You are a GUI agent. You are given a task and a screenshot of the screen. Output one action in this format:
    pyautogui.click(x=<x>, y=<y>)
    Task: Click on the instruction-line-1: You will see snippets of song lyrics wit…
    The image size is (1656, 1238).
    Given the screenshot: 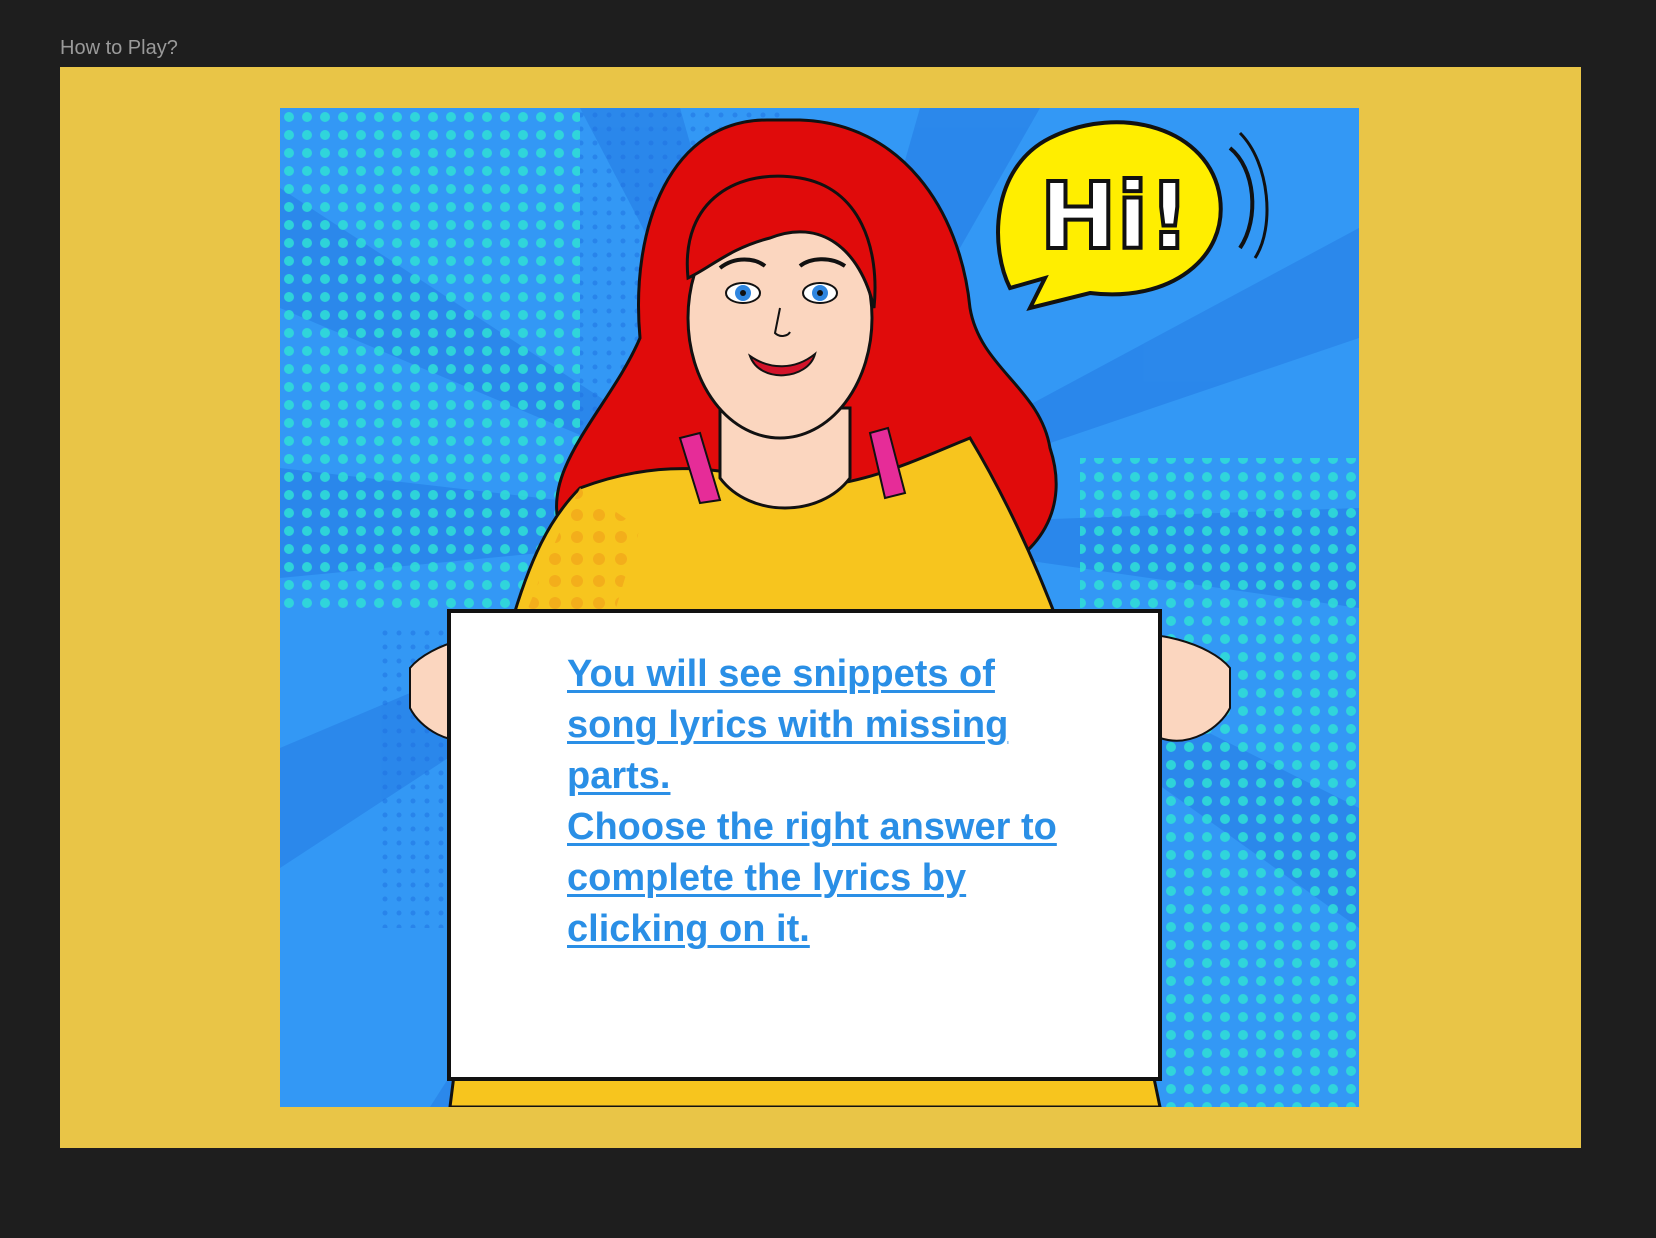 What is the action you would take?
    pyautogui.click(x=787, y=725)
    